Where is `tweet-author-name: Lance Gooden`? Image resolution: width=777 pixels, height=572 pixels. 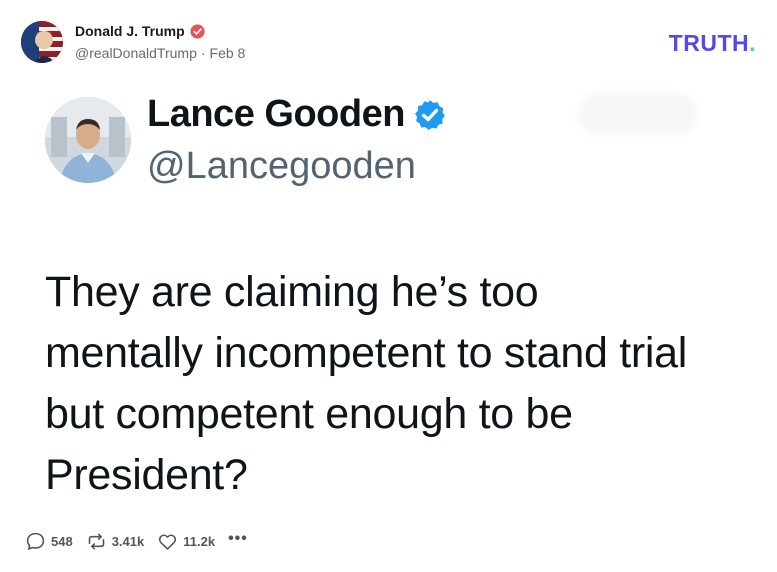
tweet-author-name: Lance Gooden is located at coordinates (276, 114).